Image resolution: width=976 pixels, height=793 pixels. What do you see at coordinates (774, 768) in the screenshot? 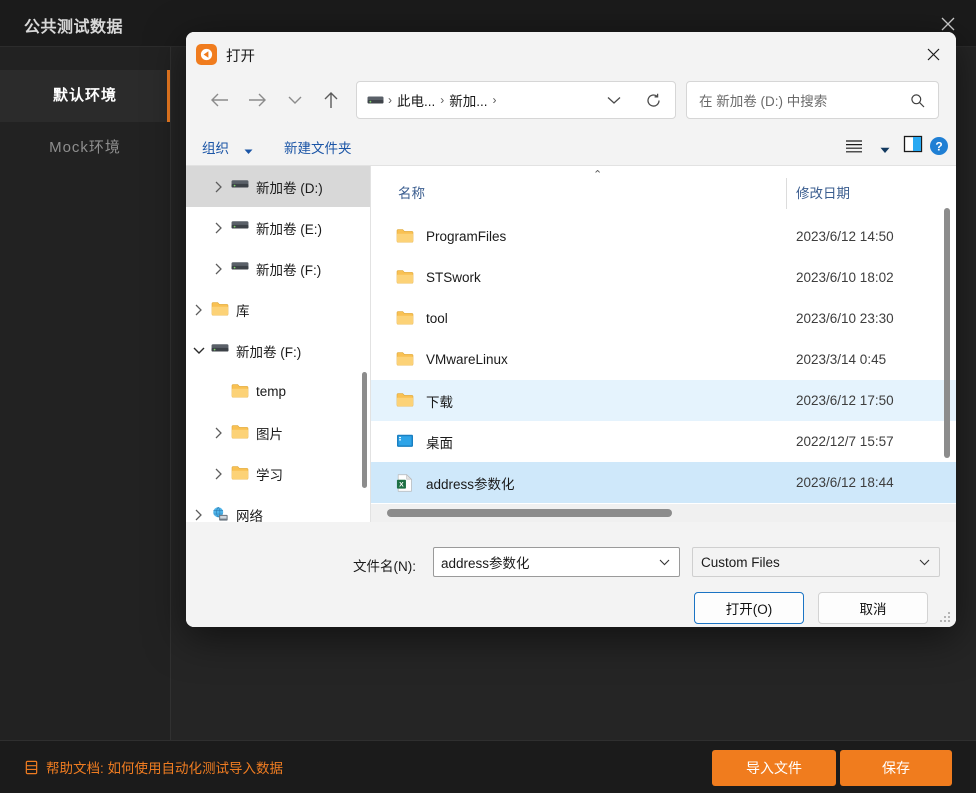
I see `import-file-button: 导入文件` at bounding box center [774, 768].